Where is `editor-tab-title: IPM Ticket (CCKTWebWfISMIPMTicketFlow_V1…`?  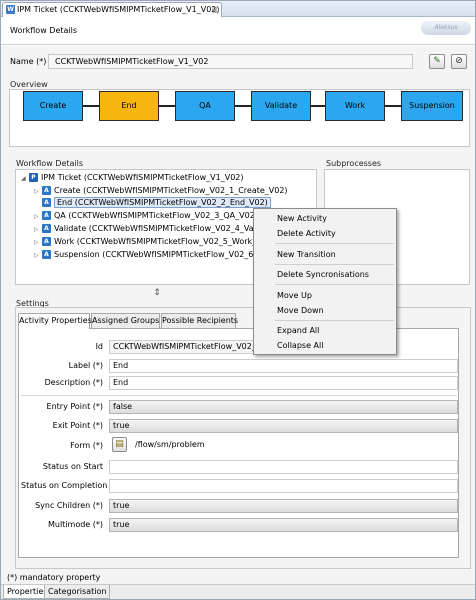
editor-tab-title: IPM Ticket (CCKTWebWfISMIPMTicketFlow_V1… is located at coordinates (118, 9).